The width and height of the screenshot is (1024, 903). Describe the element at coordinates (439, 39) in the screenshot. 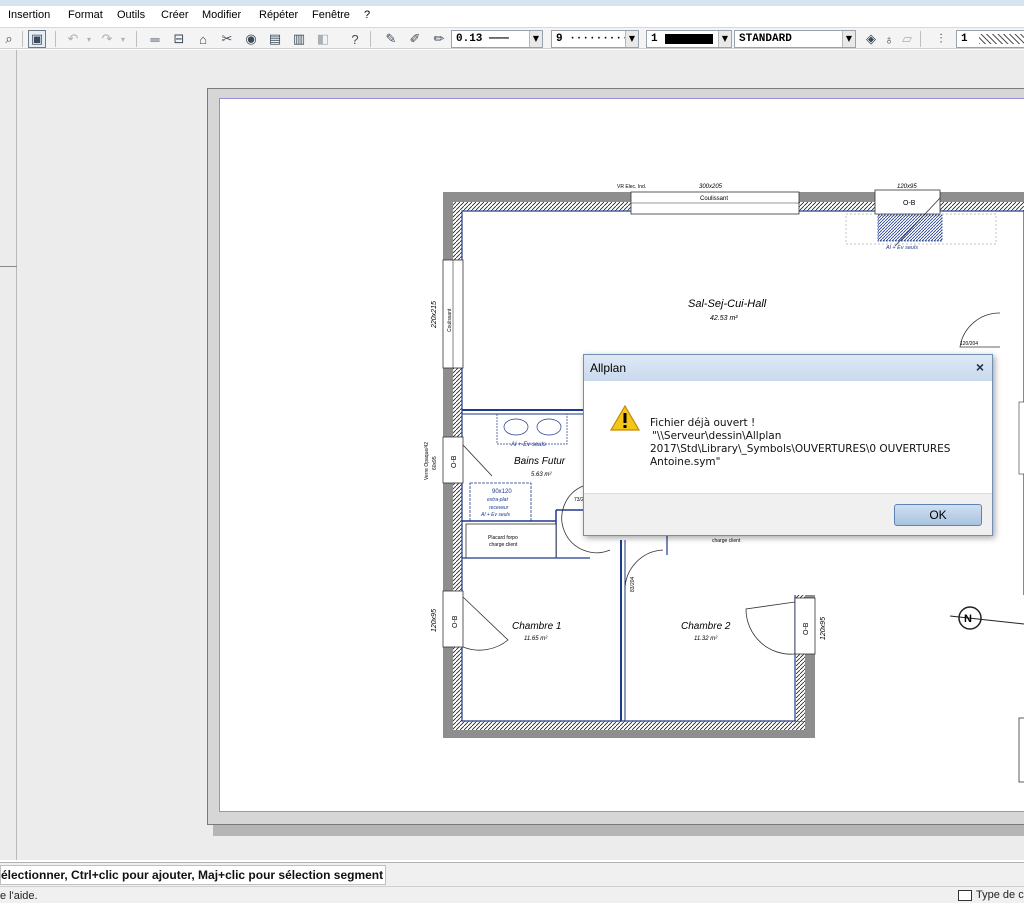

I see `pencil-icon: ✏` at that location.